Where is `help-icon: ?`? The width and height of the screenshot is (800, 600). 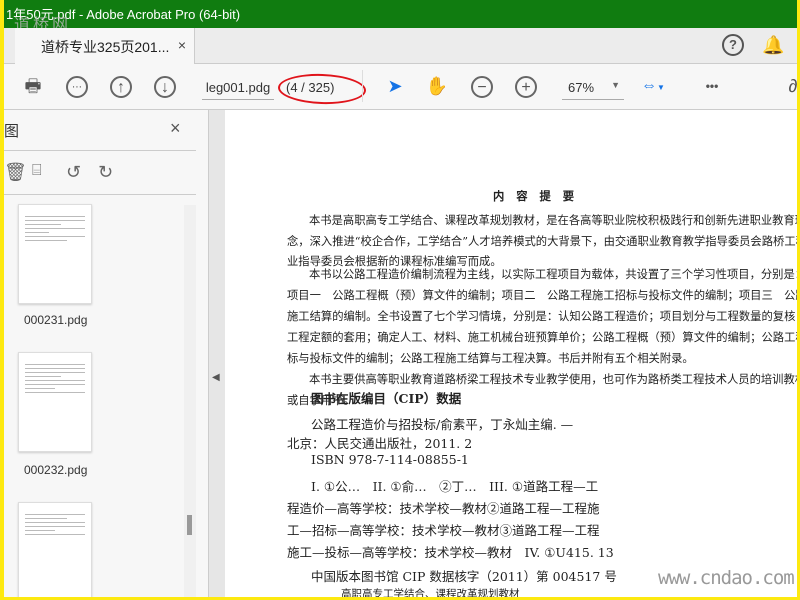 help-icon: ? is located at coordinates (733, 45).